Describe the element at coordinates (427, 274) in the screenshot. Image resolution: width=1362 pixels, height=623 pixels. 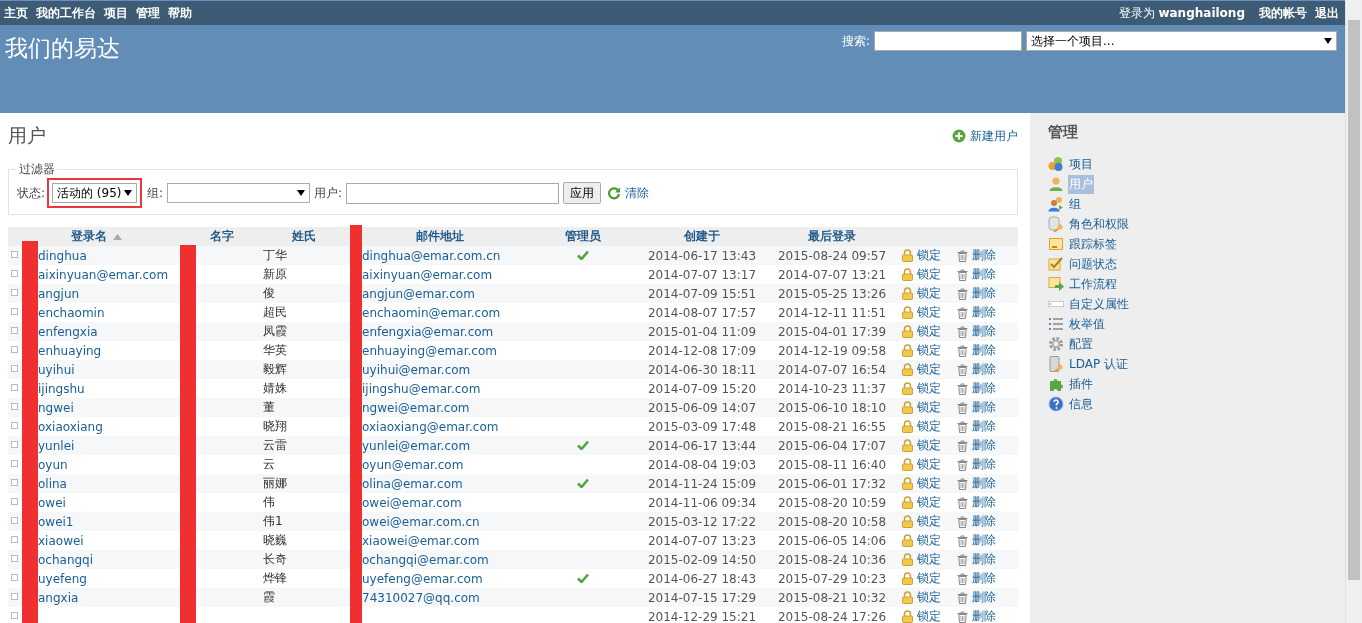
I see `email-link: aixinyuan@emar.com` at that location.